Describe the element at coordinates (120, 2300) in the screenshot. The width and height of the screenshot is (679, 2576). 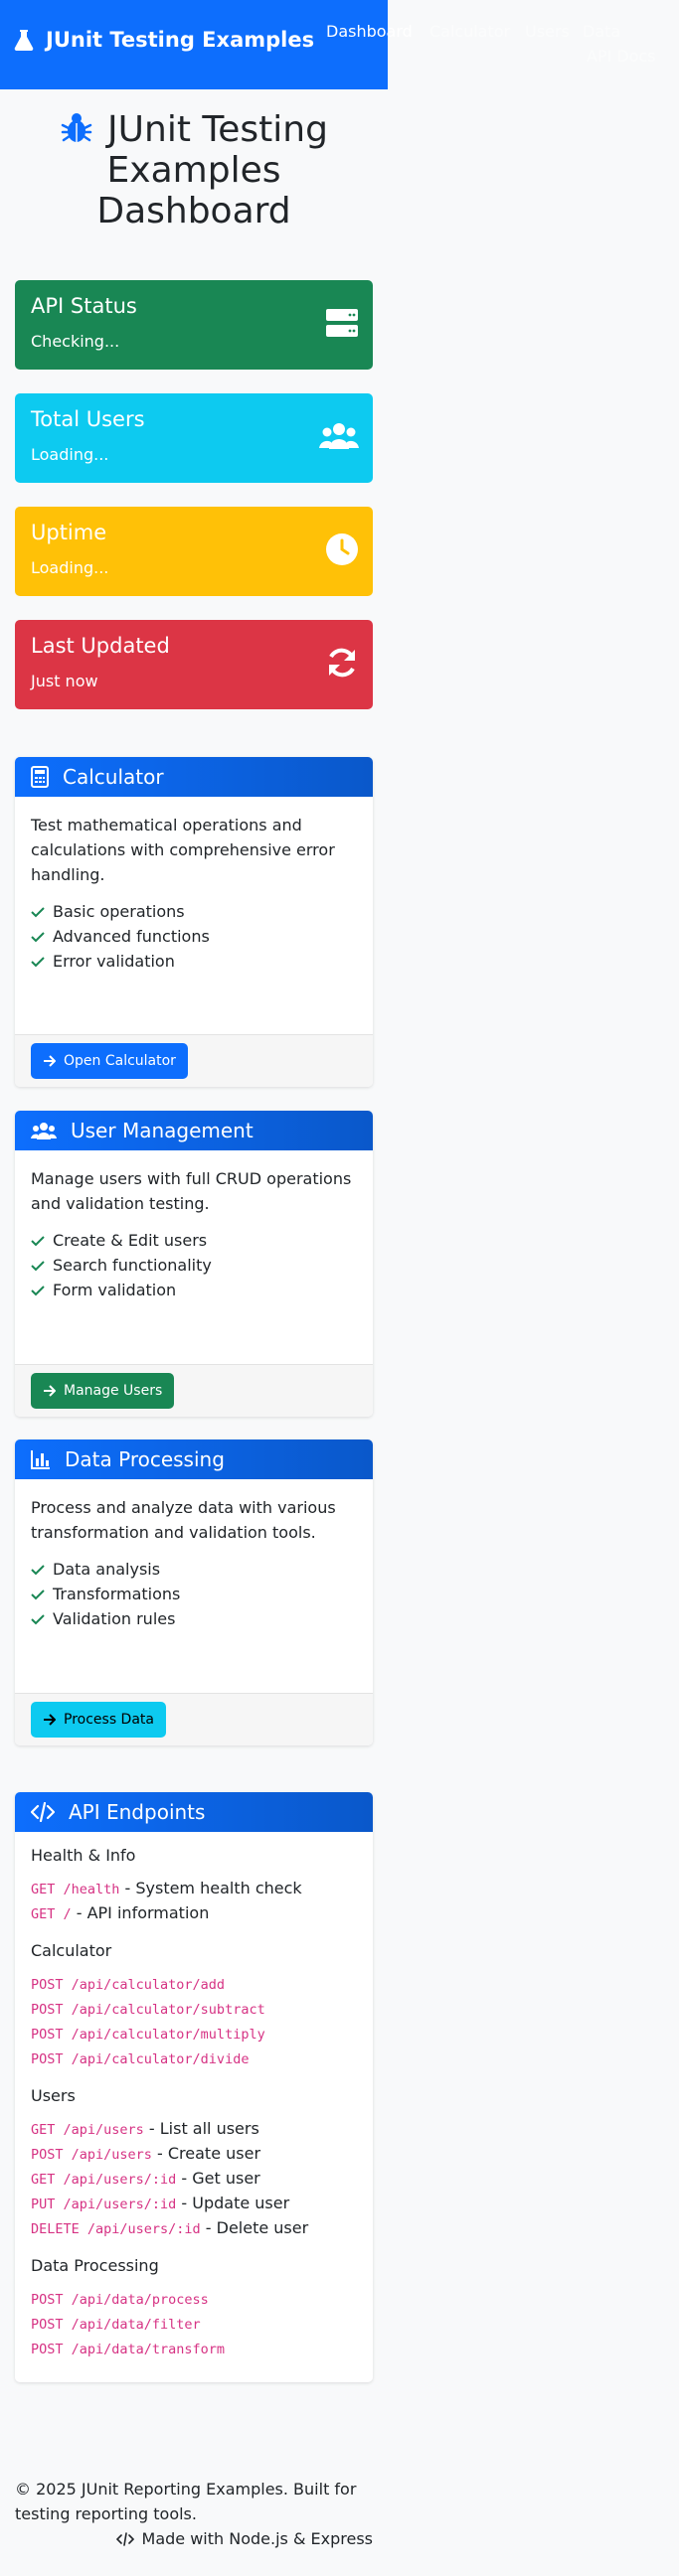
I see `endpoint: POST /api/data/process` at that location.